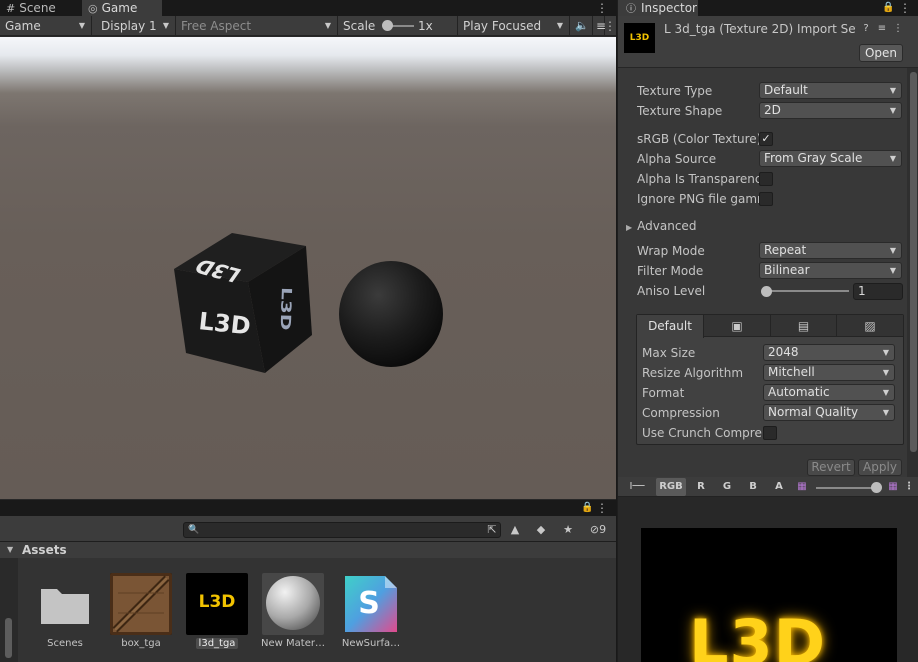 Image resolution: width=918 pixels, height=662 pixels. I want to click on assets-scrollbar, so click(9, 610).